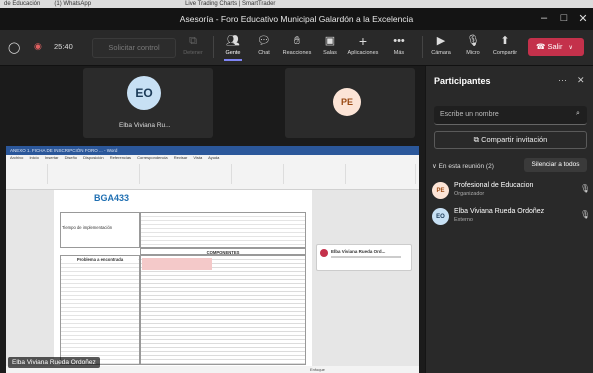 The width and height of the screenshot is (593, 373). What do you see at coordinates (476, 139) in the screenshot?
I see `share-icon: ⧉` at bounding box center [476, 139].